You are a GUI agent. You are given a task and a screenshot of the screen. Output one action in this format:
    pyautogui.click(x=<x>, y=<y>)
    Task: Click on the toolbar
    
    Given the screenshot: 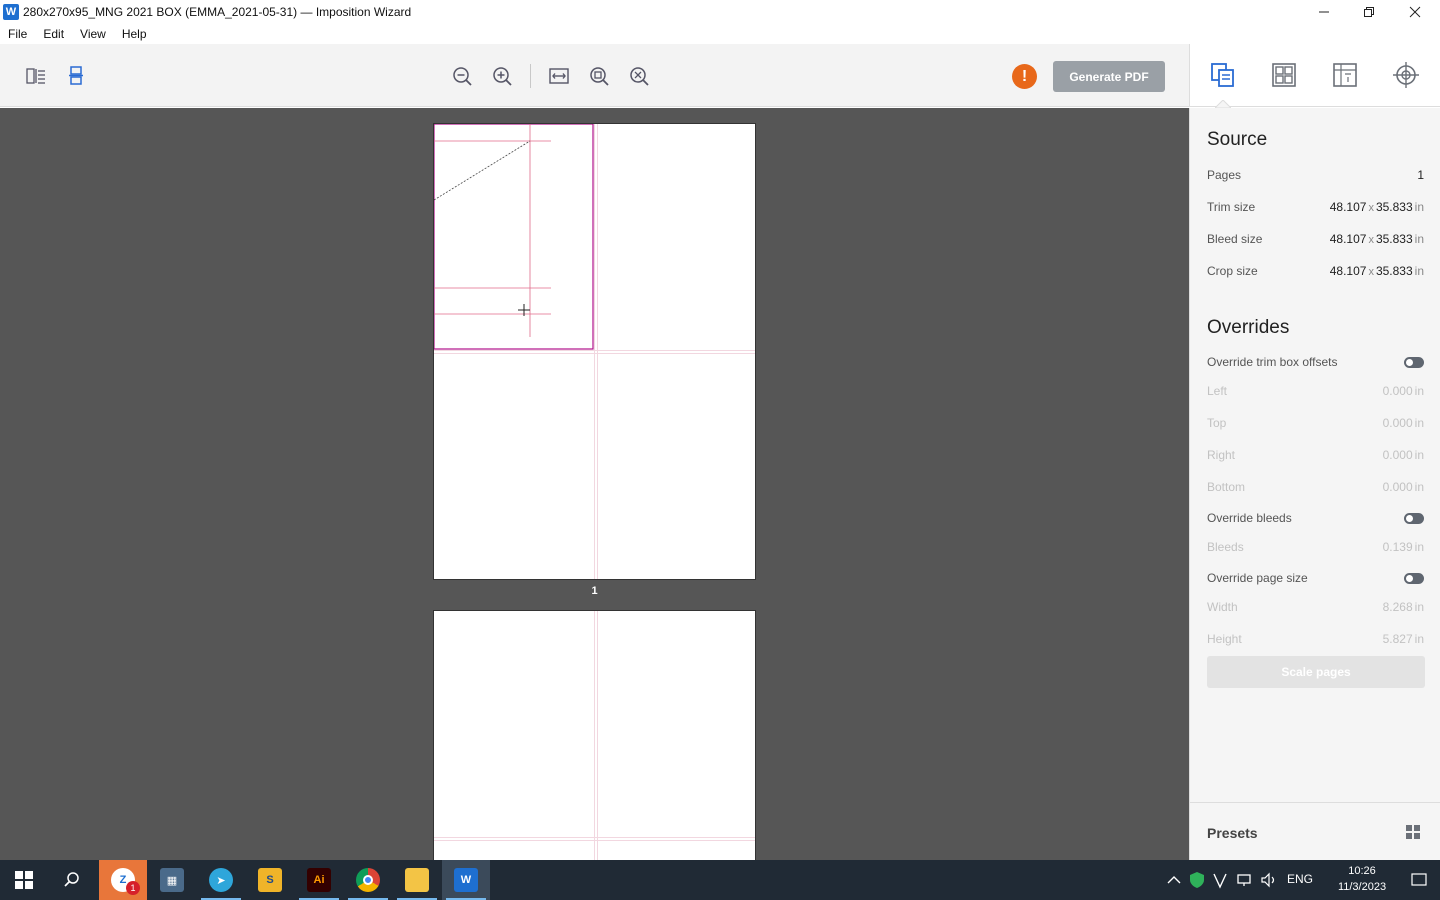 What is the action you would take?
    pyautogui.click(x=594, y=75)
    